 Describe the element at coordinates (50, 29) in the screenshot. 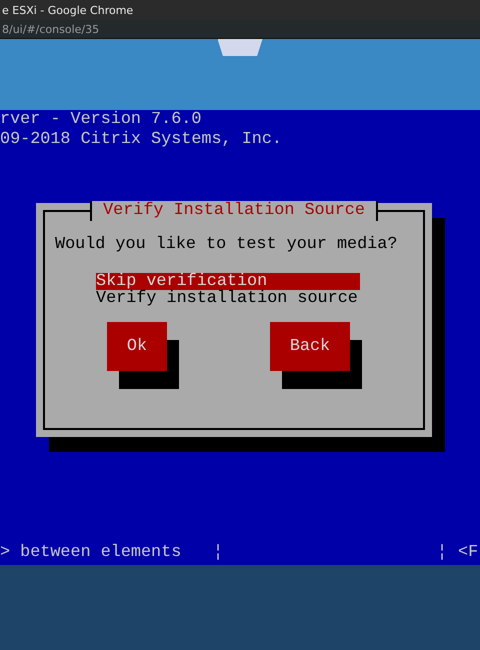

I see `address-field: 8/ui/#/console/35` at that location.